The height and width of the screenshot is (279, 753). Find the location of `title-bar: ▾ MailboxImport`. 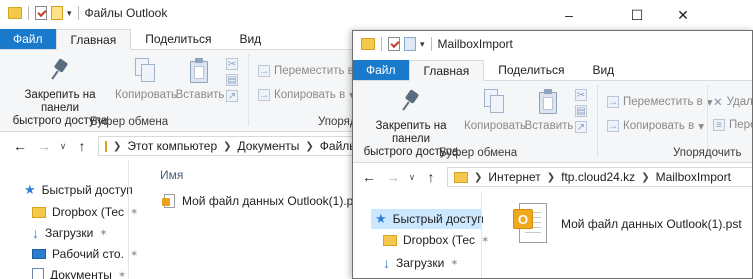

title-bar: ▾ MailboxImport is located at coordinates (552, 46).